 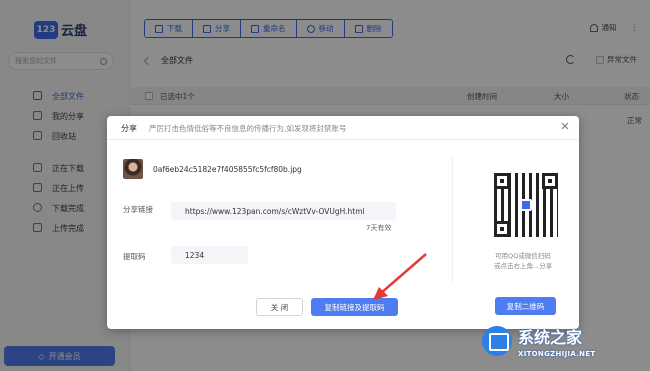 I want to click on extract-code-label: 提取码, so click(x=134, y=256).